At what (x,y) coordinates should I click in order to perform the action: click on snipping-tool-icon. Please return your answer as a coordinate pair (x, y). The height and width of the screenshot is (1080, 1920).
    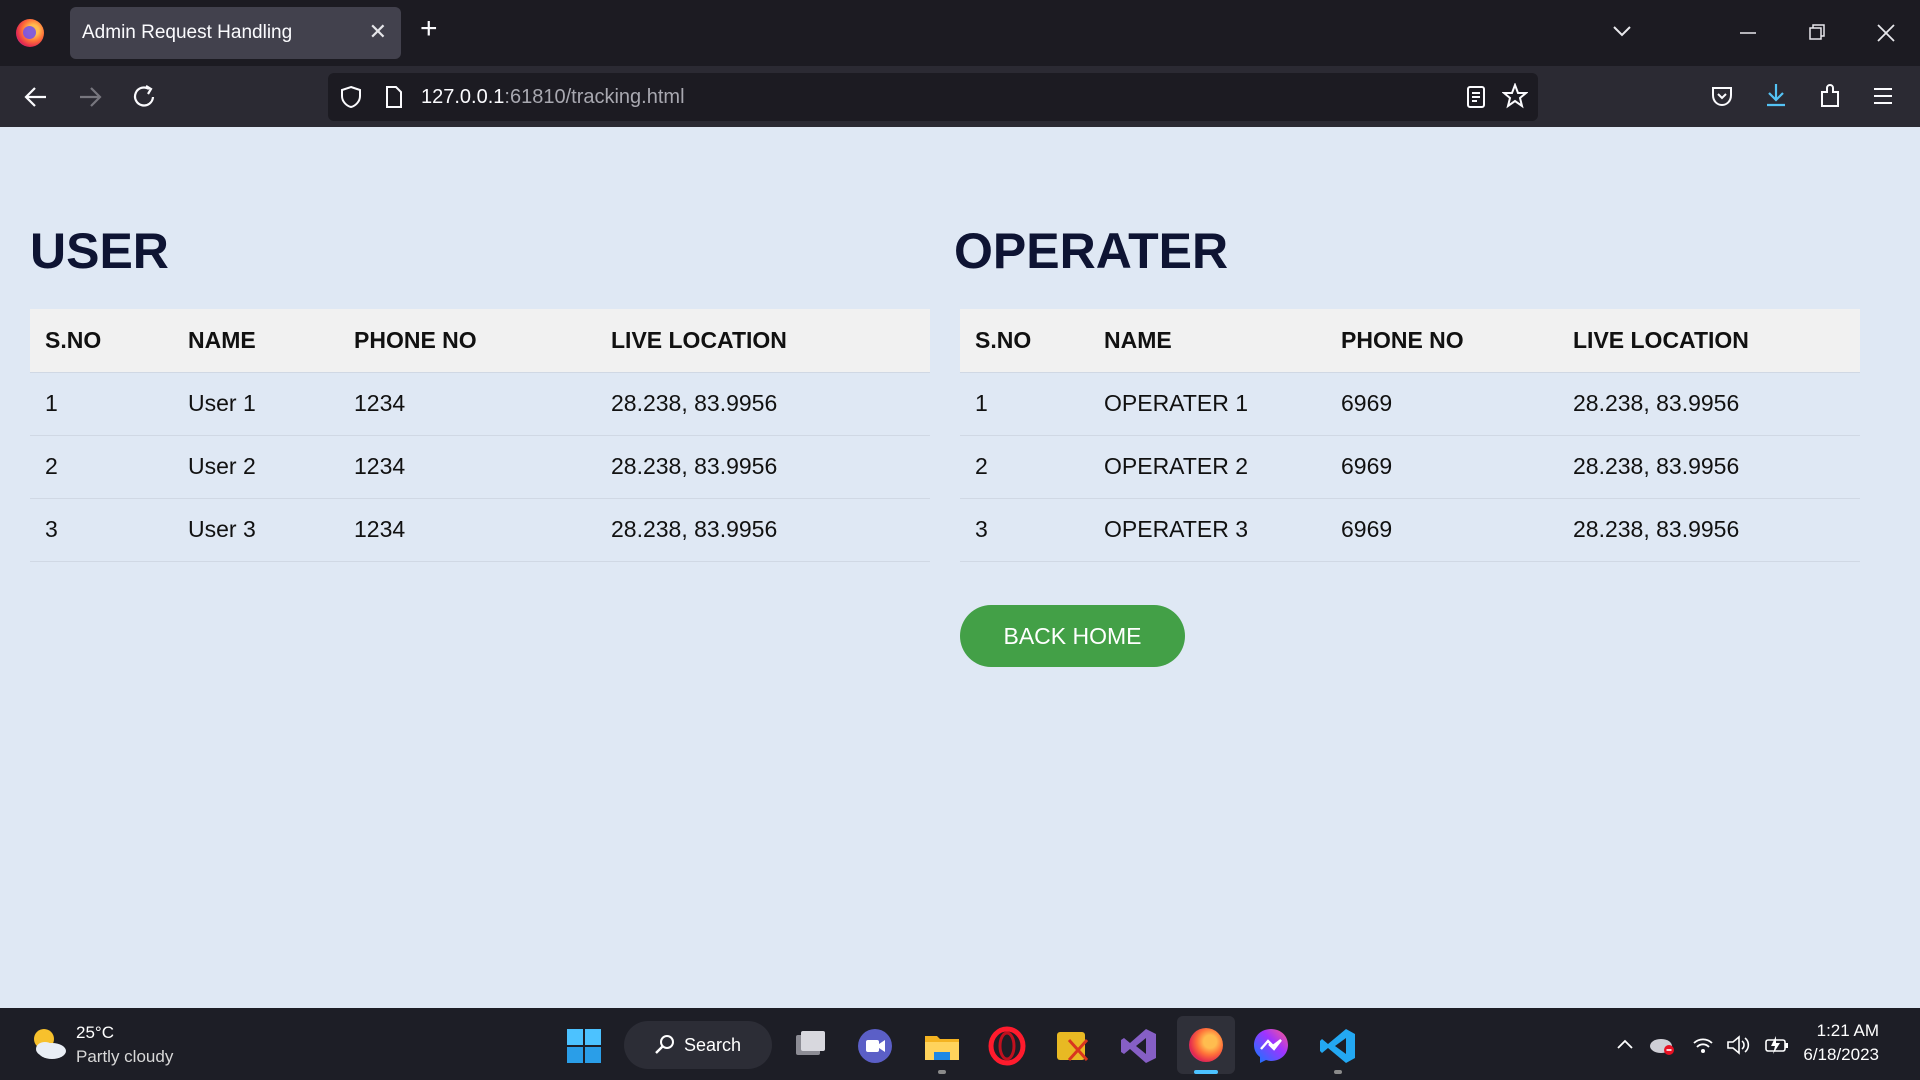
    Looking at the image, I should click on (1073, 1046).